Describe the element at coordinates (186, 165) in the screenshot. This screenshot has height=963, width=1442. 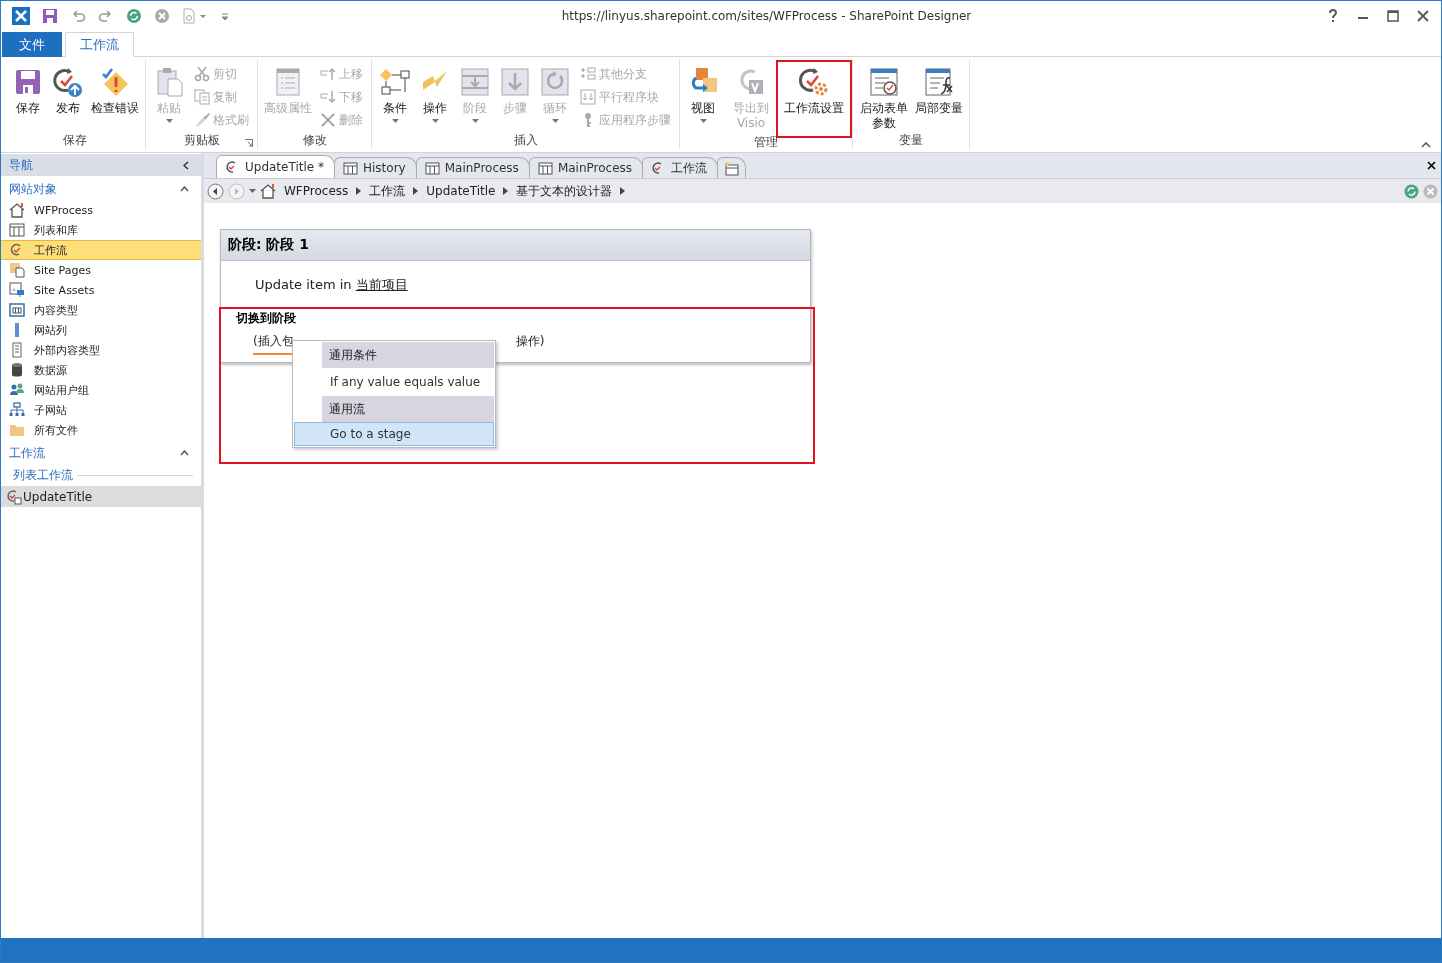
I see `collapse-pane-icon` at that location.